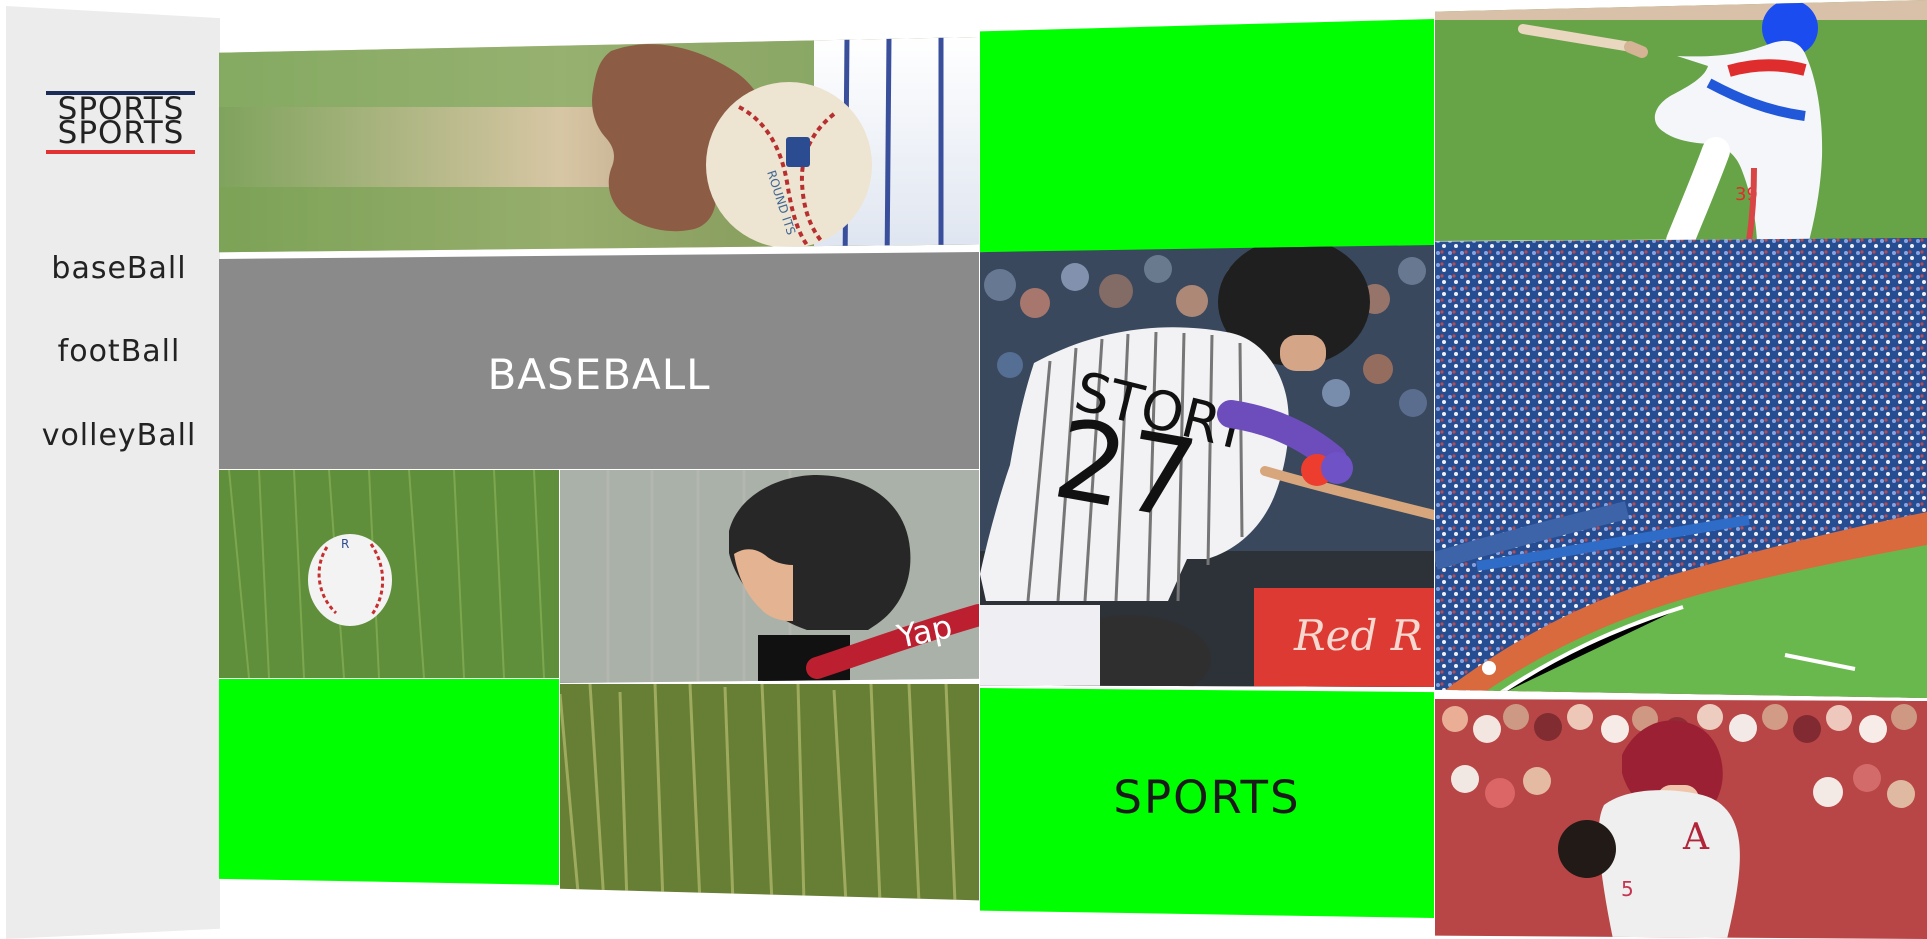  What do you see at coordinates (121, 133) in the screenshot?
I see `logo-word-bottom: SPORTS` at bounding box center [121, 133].